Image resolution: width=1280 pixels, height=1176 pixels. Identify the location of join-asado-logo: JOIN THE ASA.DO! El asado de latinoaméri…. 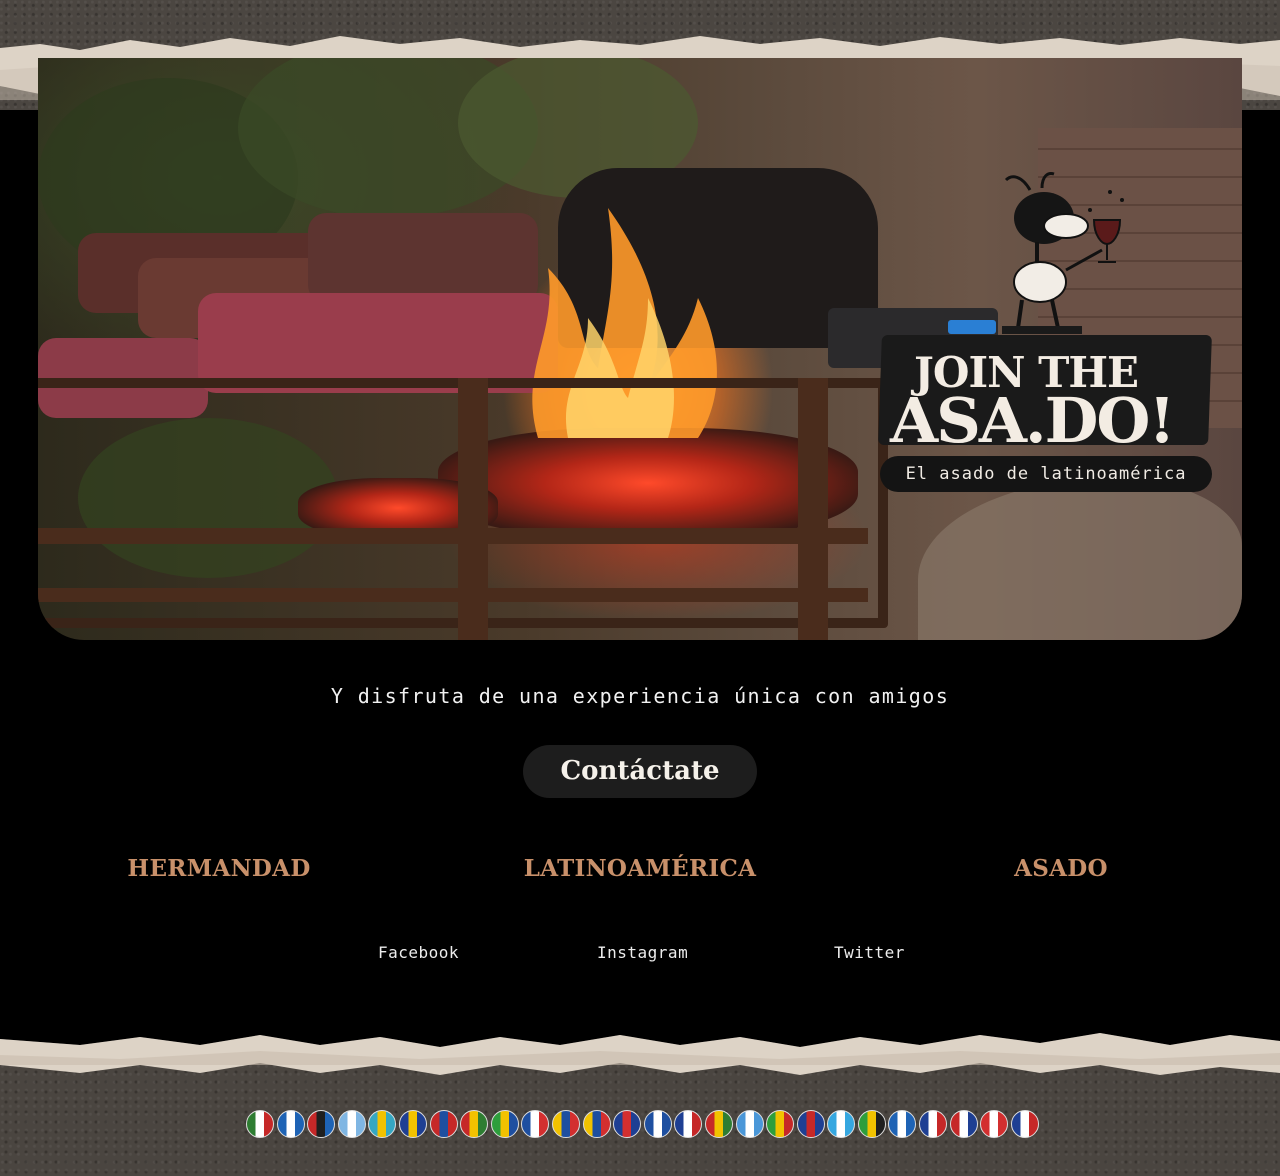
(1049, 335).